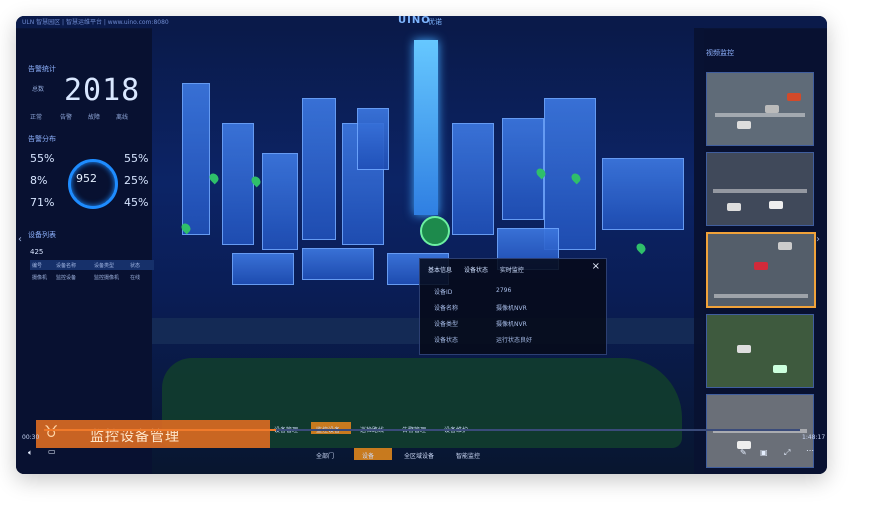 Image resolution: width=869 pixels, height=527 pixels. Describe the element at coordinates (136, 202) in the screenshot. I see `pct-value: 45%` at that location.